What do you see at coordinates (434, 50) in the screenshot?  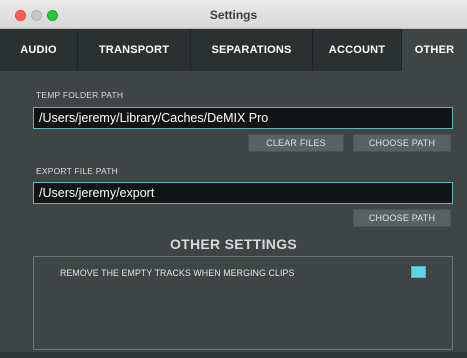 I see `tab-other: OTHER` at bounding box center [434, 50].